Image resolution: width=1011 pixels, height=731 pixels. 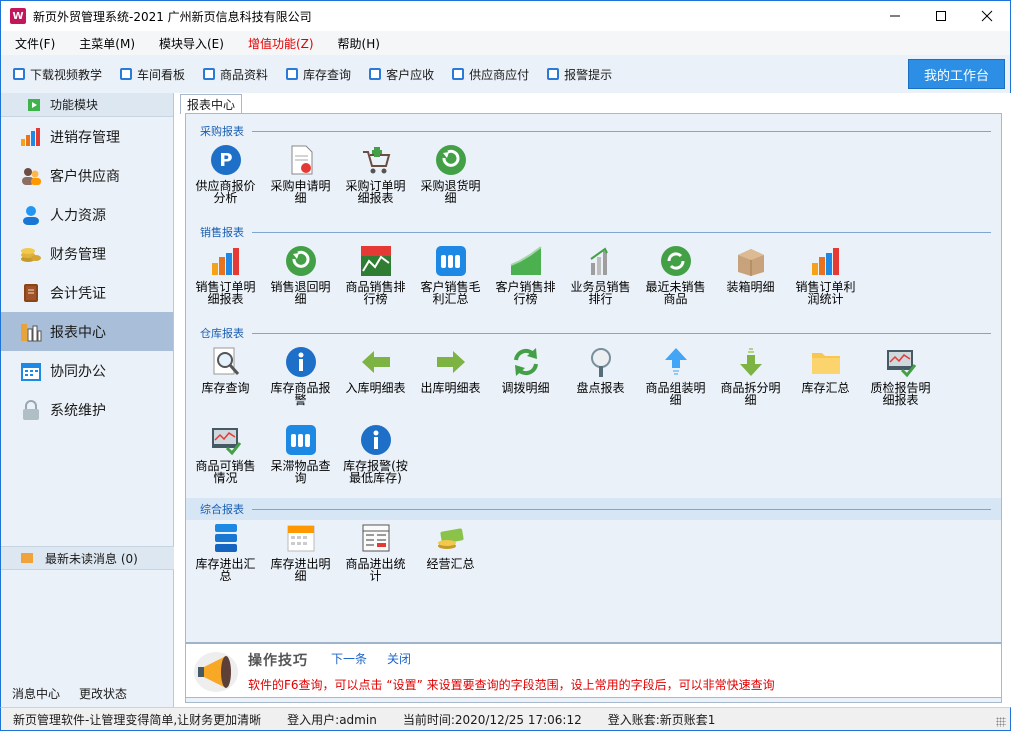 I want to click on tile-purchase-return: 采购退货明细, so click(x=450, y=174).